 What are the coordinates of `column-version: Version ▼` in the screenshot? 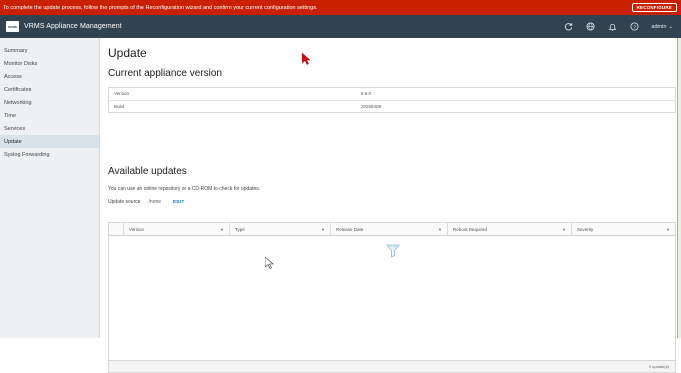 It's located at (176, 229).